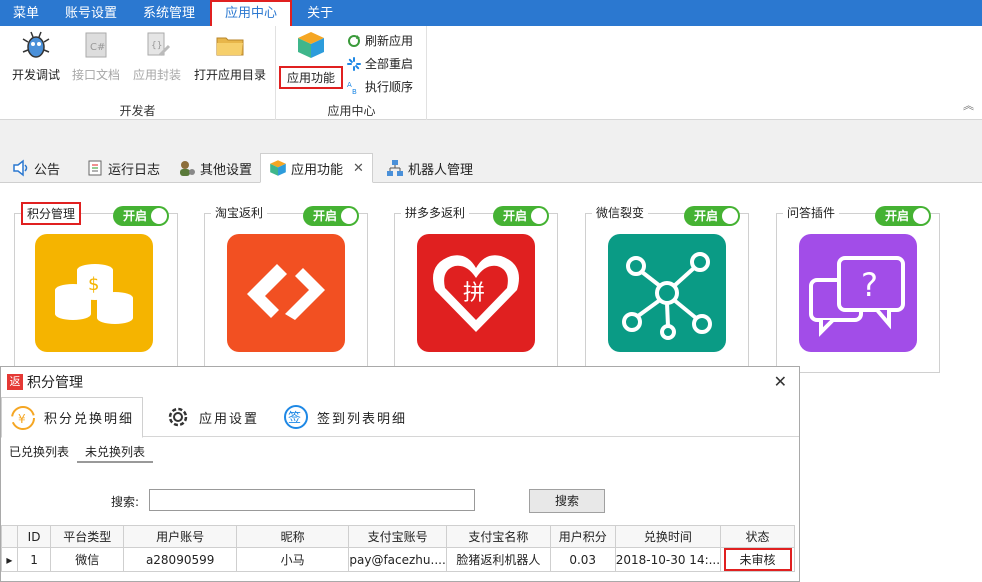 This screenshot has width=982, height=582. I want to click on tab-label: 应用功能, so click(317, 170).